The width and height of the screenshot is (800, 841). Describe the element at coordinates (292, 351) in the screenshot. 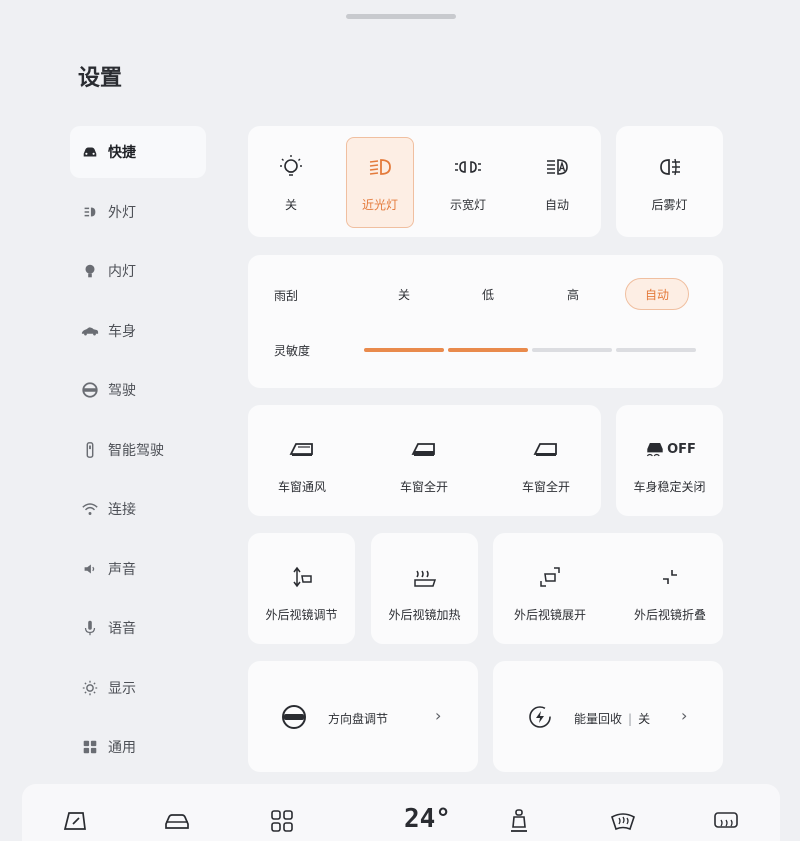

I see `sensitivity-label: 灵敏度` at that location.